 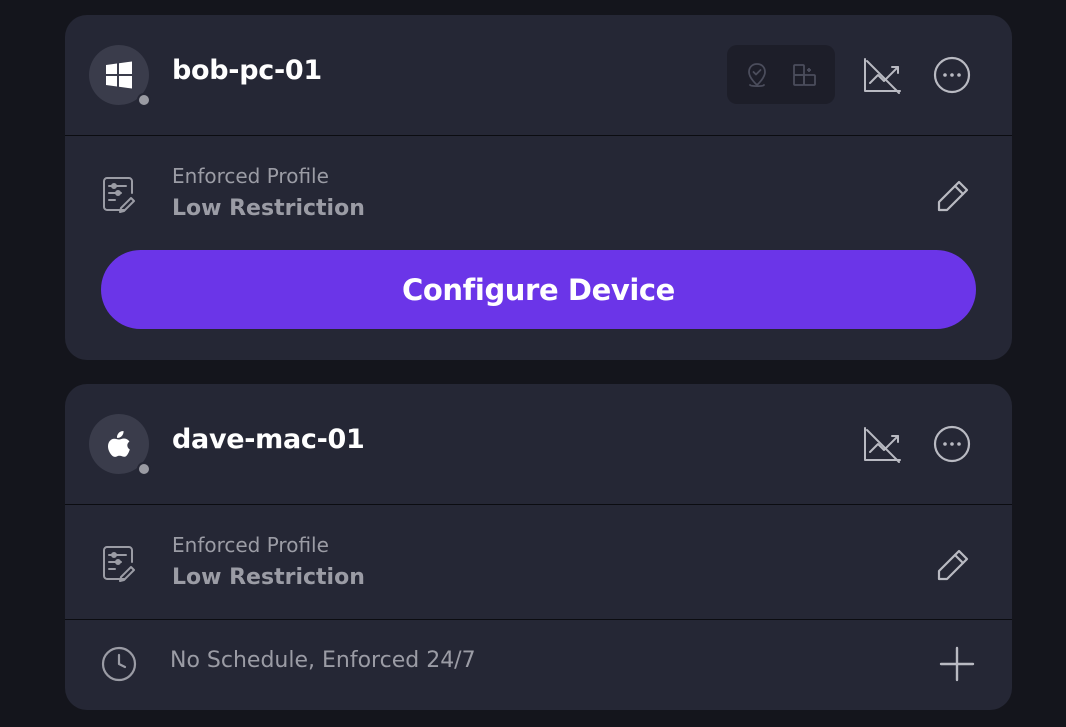 What do you see at coordinates (538, 289) in the screenshot?
I see `configure-device-button: Configure Device` at bounding box center [538, 289].